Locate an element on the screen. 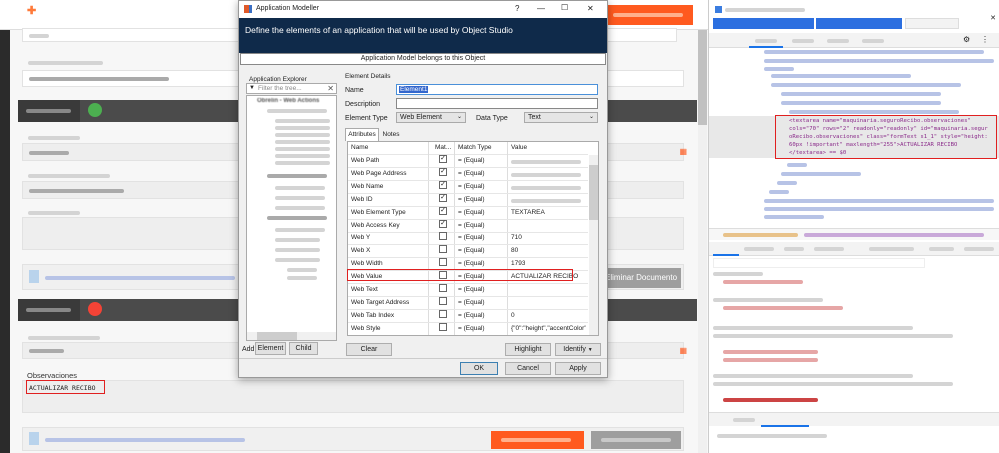  col-value: Value is located at coordinates (519, 148).